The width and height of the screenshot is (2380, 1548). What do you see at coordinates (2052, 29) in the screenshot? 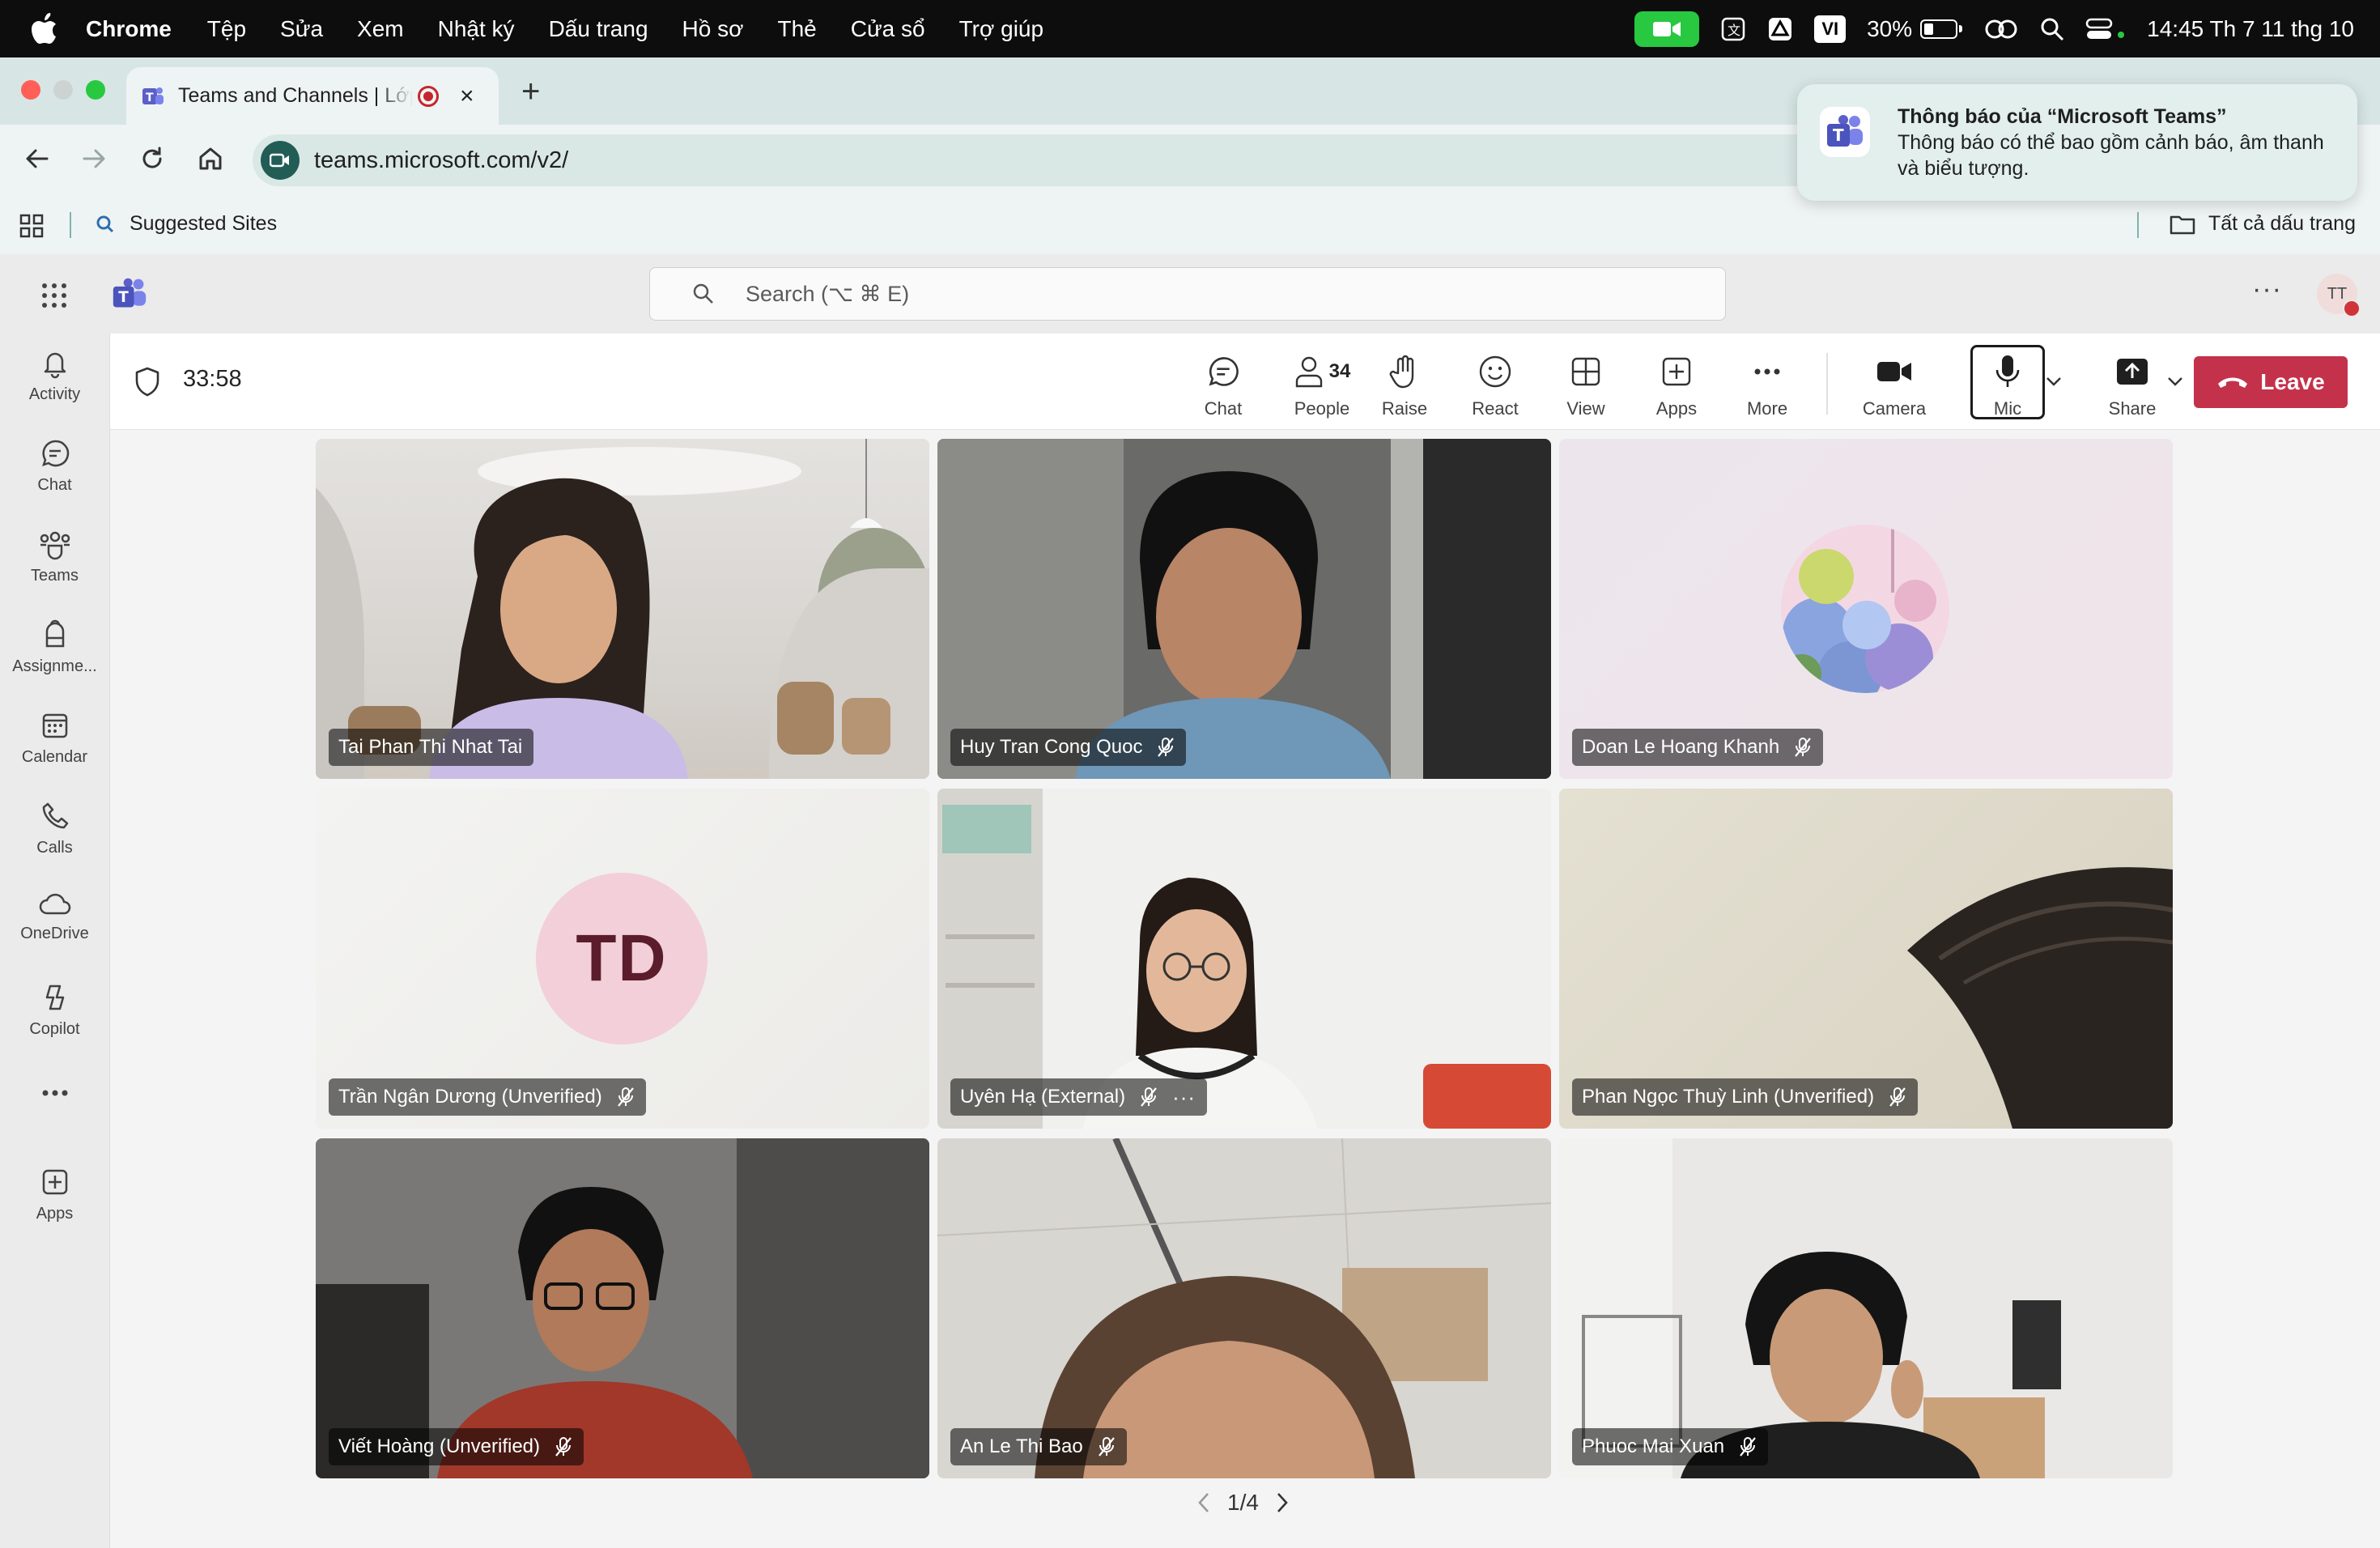
I see `spotlight-search-icon` at bounding box center [2052, 29].